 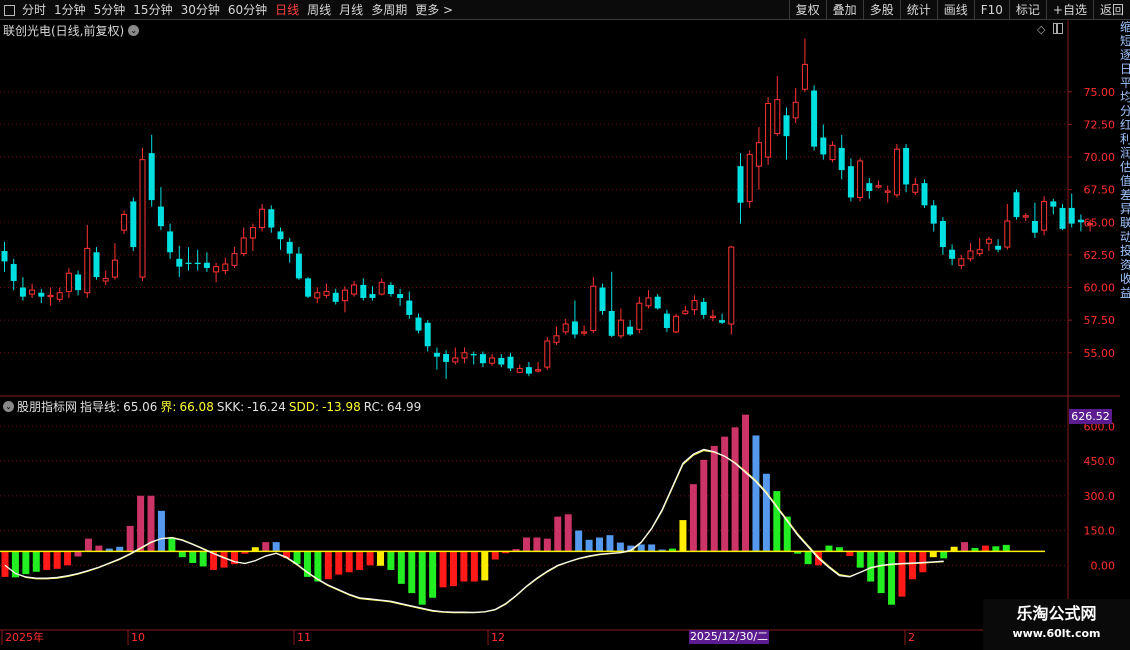 I want to click on rc-label: RC:, so click(x=373, y=406).